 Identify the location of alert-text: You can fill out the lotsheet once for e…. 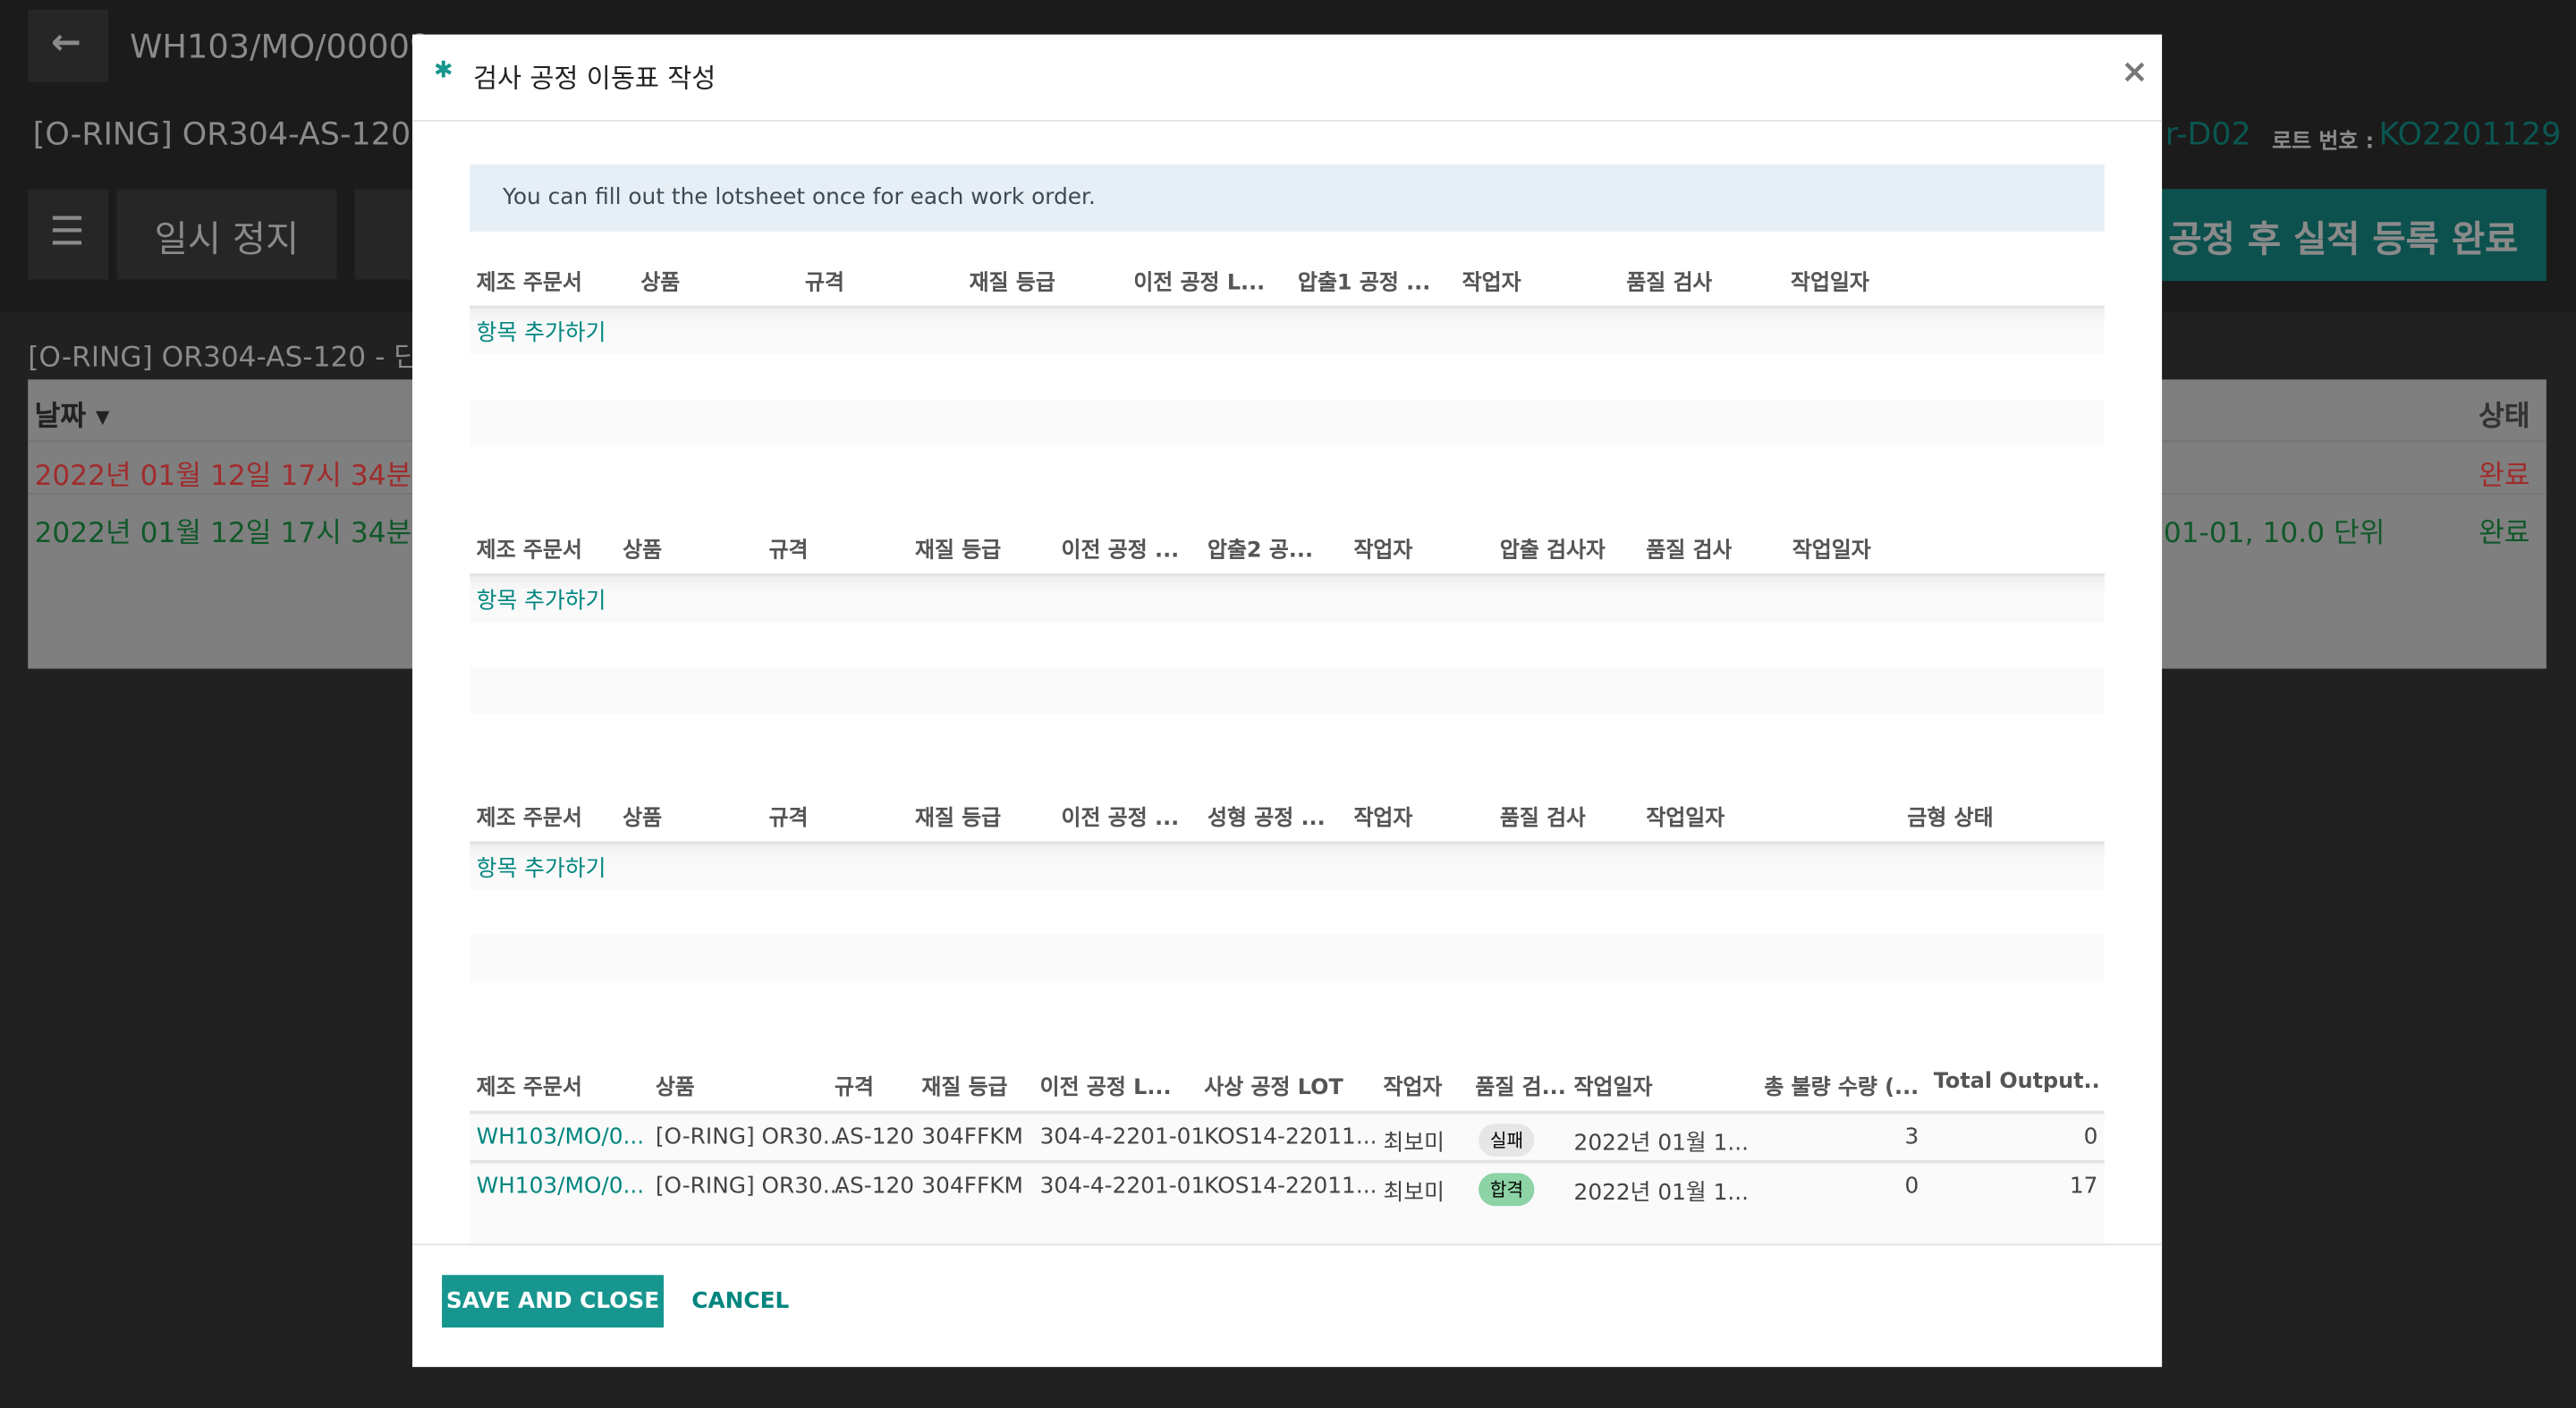
(799, 197).